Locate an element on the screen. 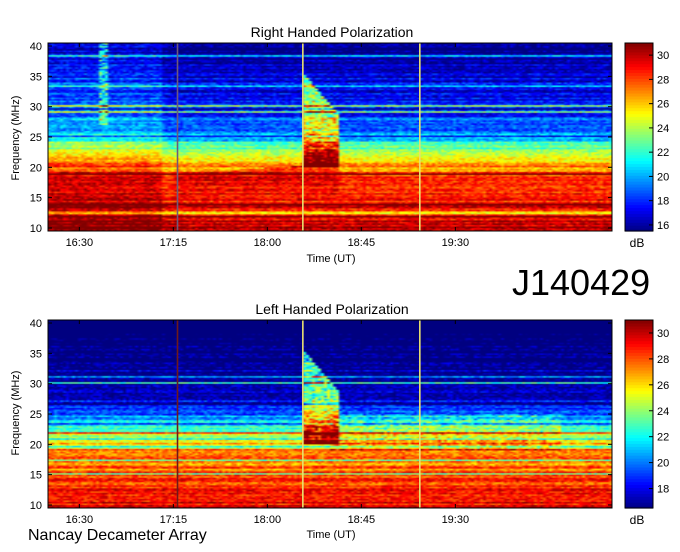 The image size is (680, 552). instrument-label: Nancay Decameter Array is located at coordinates (117, 535).